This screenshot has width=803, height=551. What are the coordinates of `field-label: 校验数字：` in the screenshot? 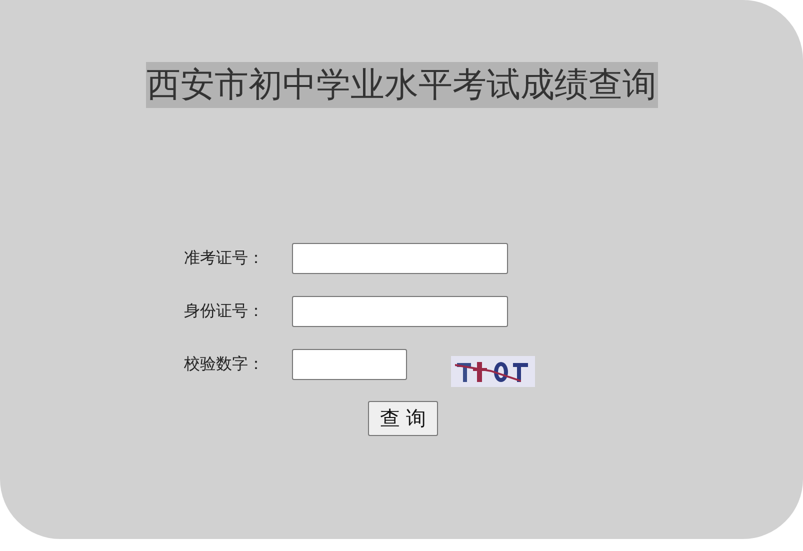 It's located at (224, 364).